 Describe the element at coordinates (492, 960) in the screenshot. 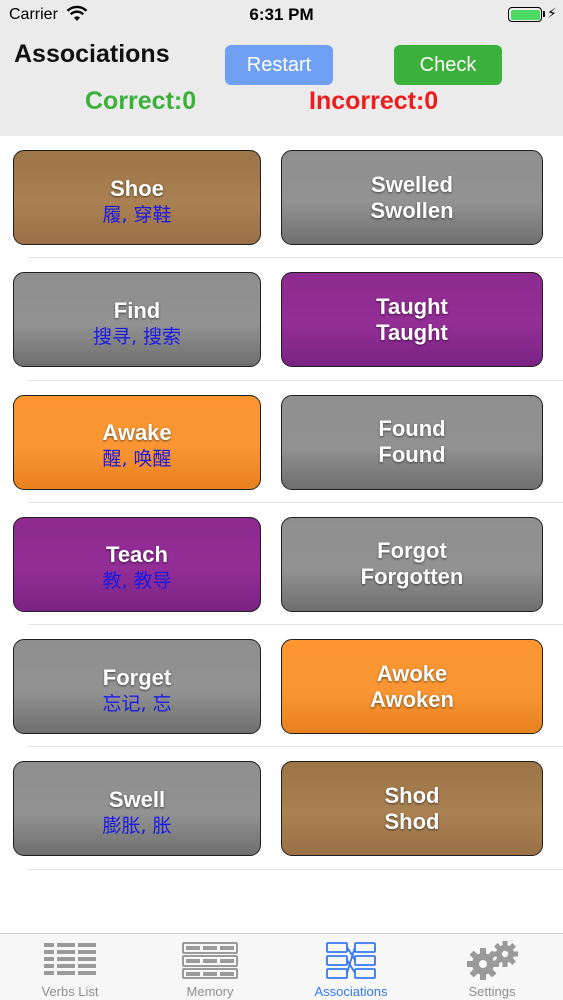

I see `gears-icon` at that location.